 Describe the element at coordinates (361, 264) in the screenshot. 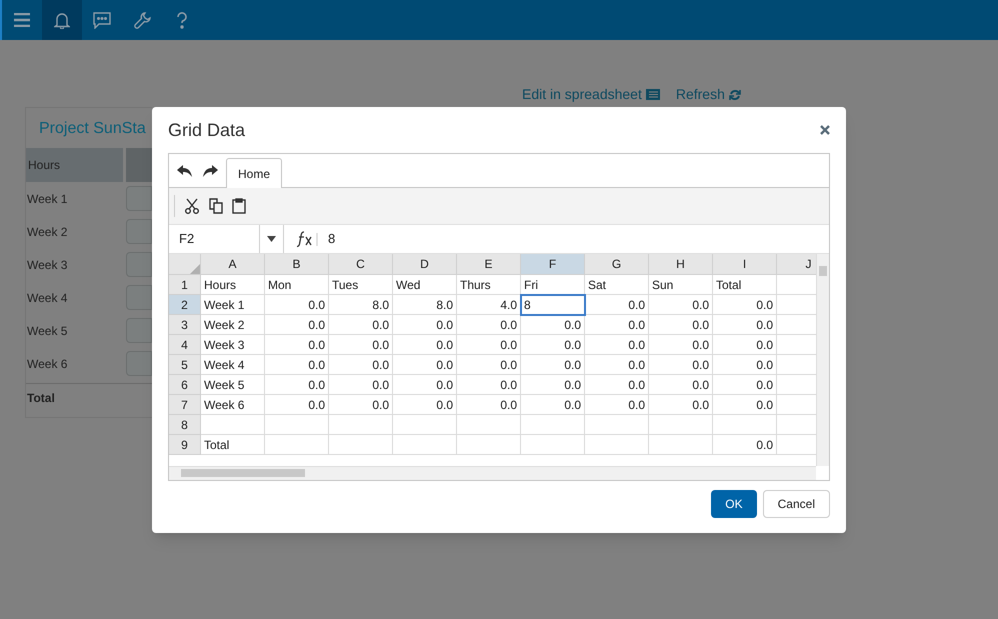

I see `column-header: C` at that location.